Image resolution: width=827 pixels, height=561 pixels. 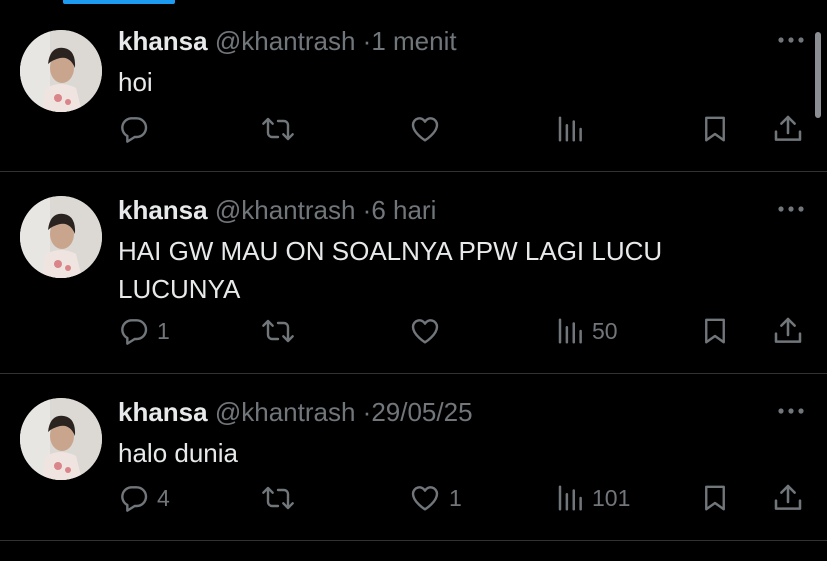 I want to click on view-count: 50, so click(x=605, y=330).